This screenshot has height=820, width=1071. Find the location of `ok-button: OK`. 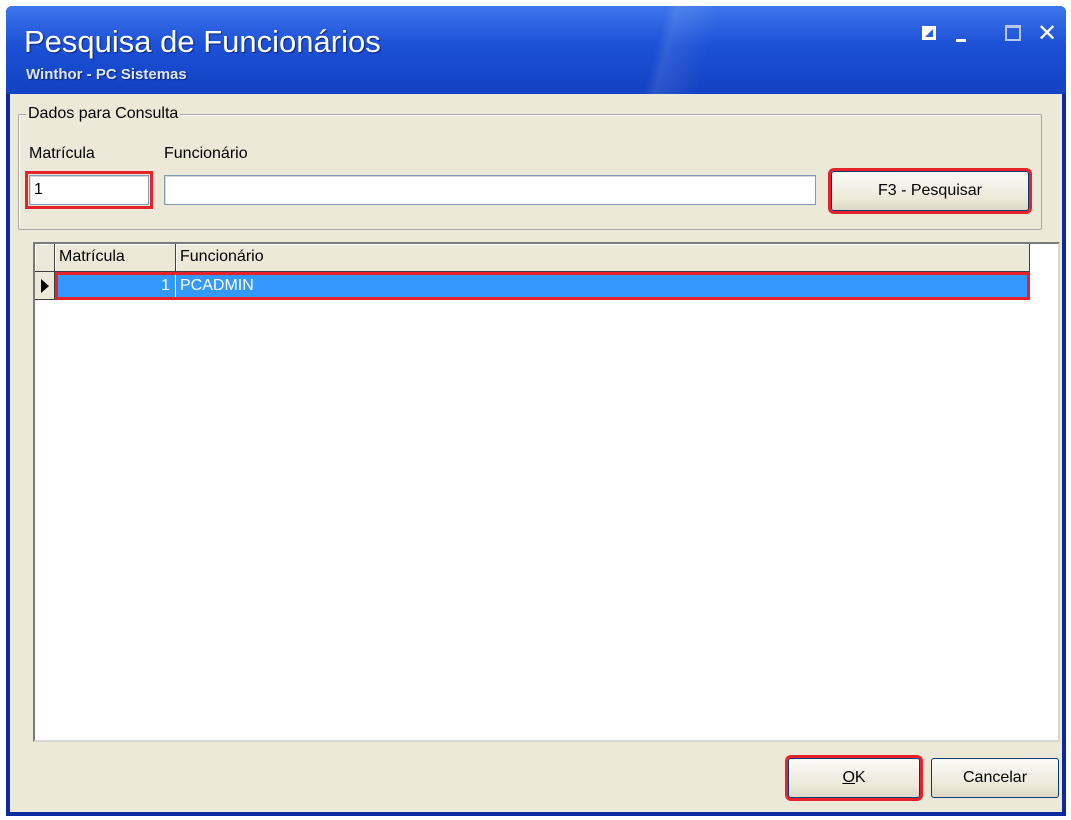

ok-button: OK is located at coordinates (854, 778).